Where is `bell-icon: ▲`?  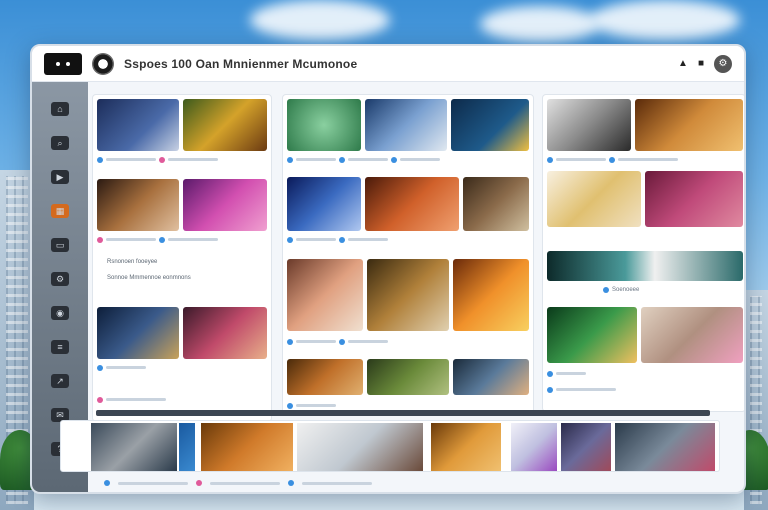 bell-icon: ▲ is located at coordinates (683, 63).